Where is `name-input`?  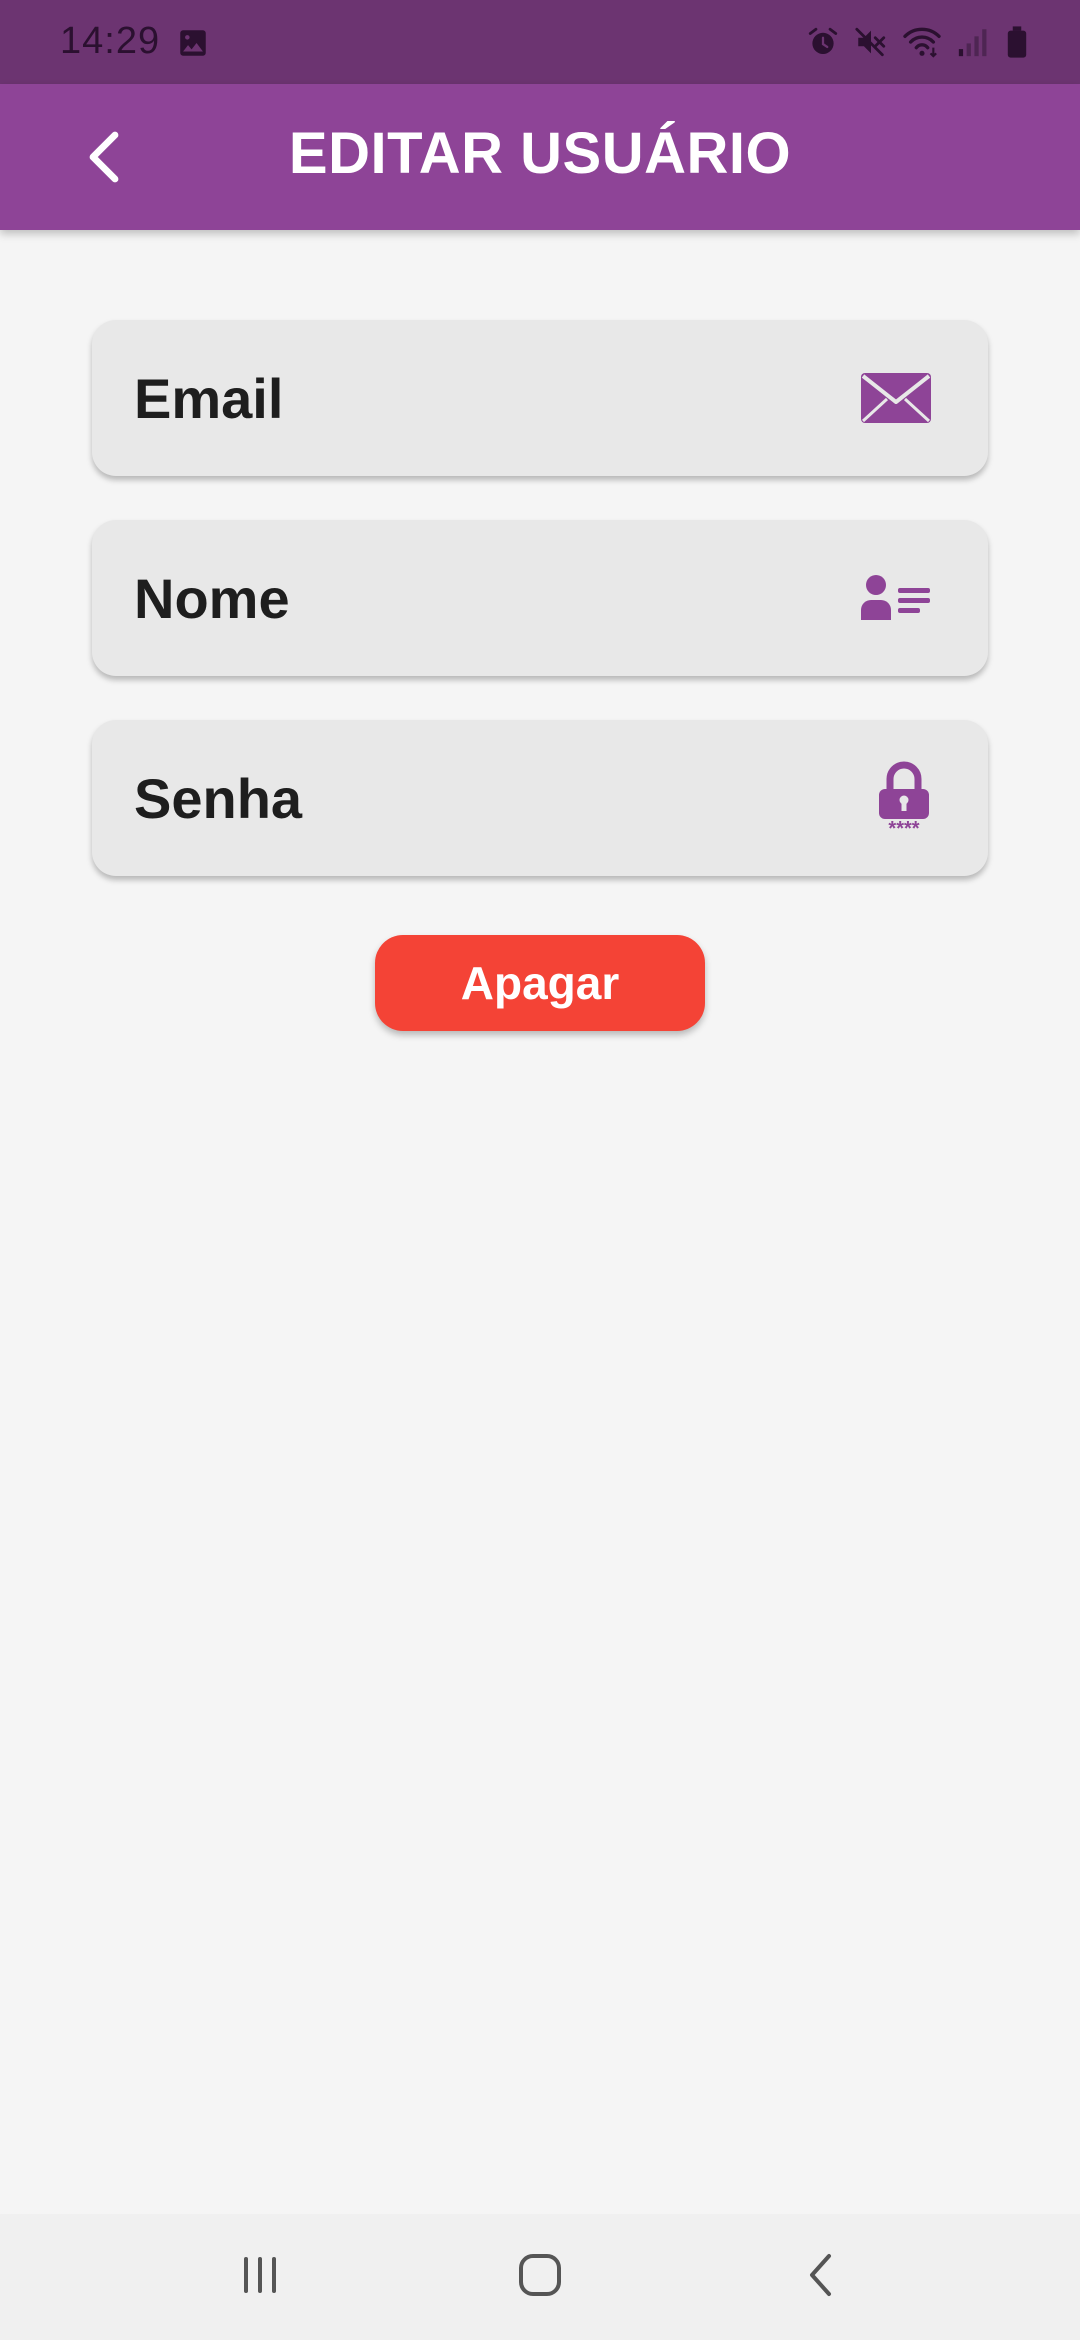
name-input is located at coordinates (484, 598).